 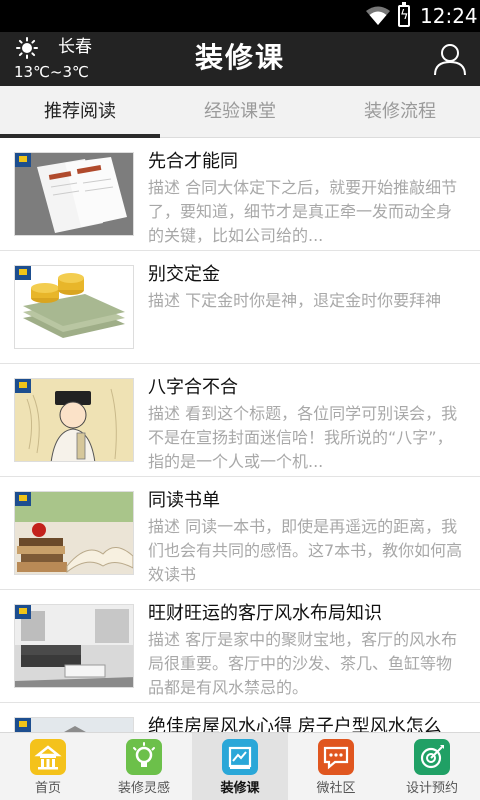 What do you see at coordinates (336, 788) in the screenshot?
I see `nav-community-label: 微社区` at bounding box center [336, 788].